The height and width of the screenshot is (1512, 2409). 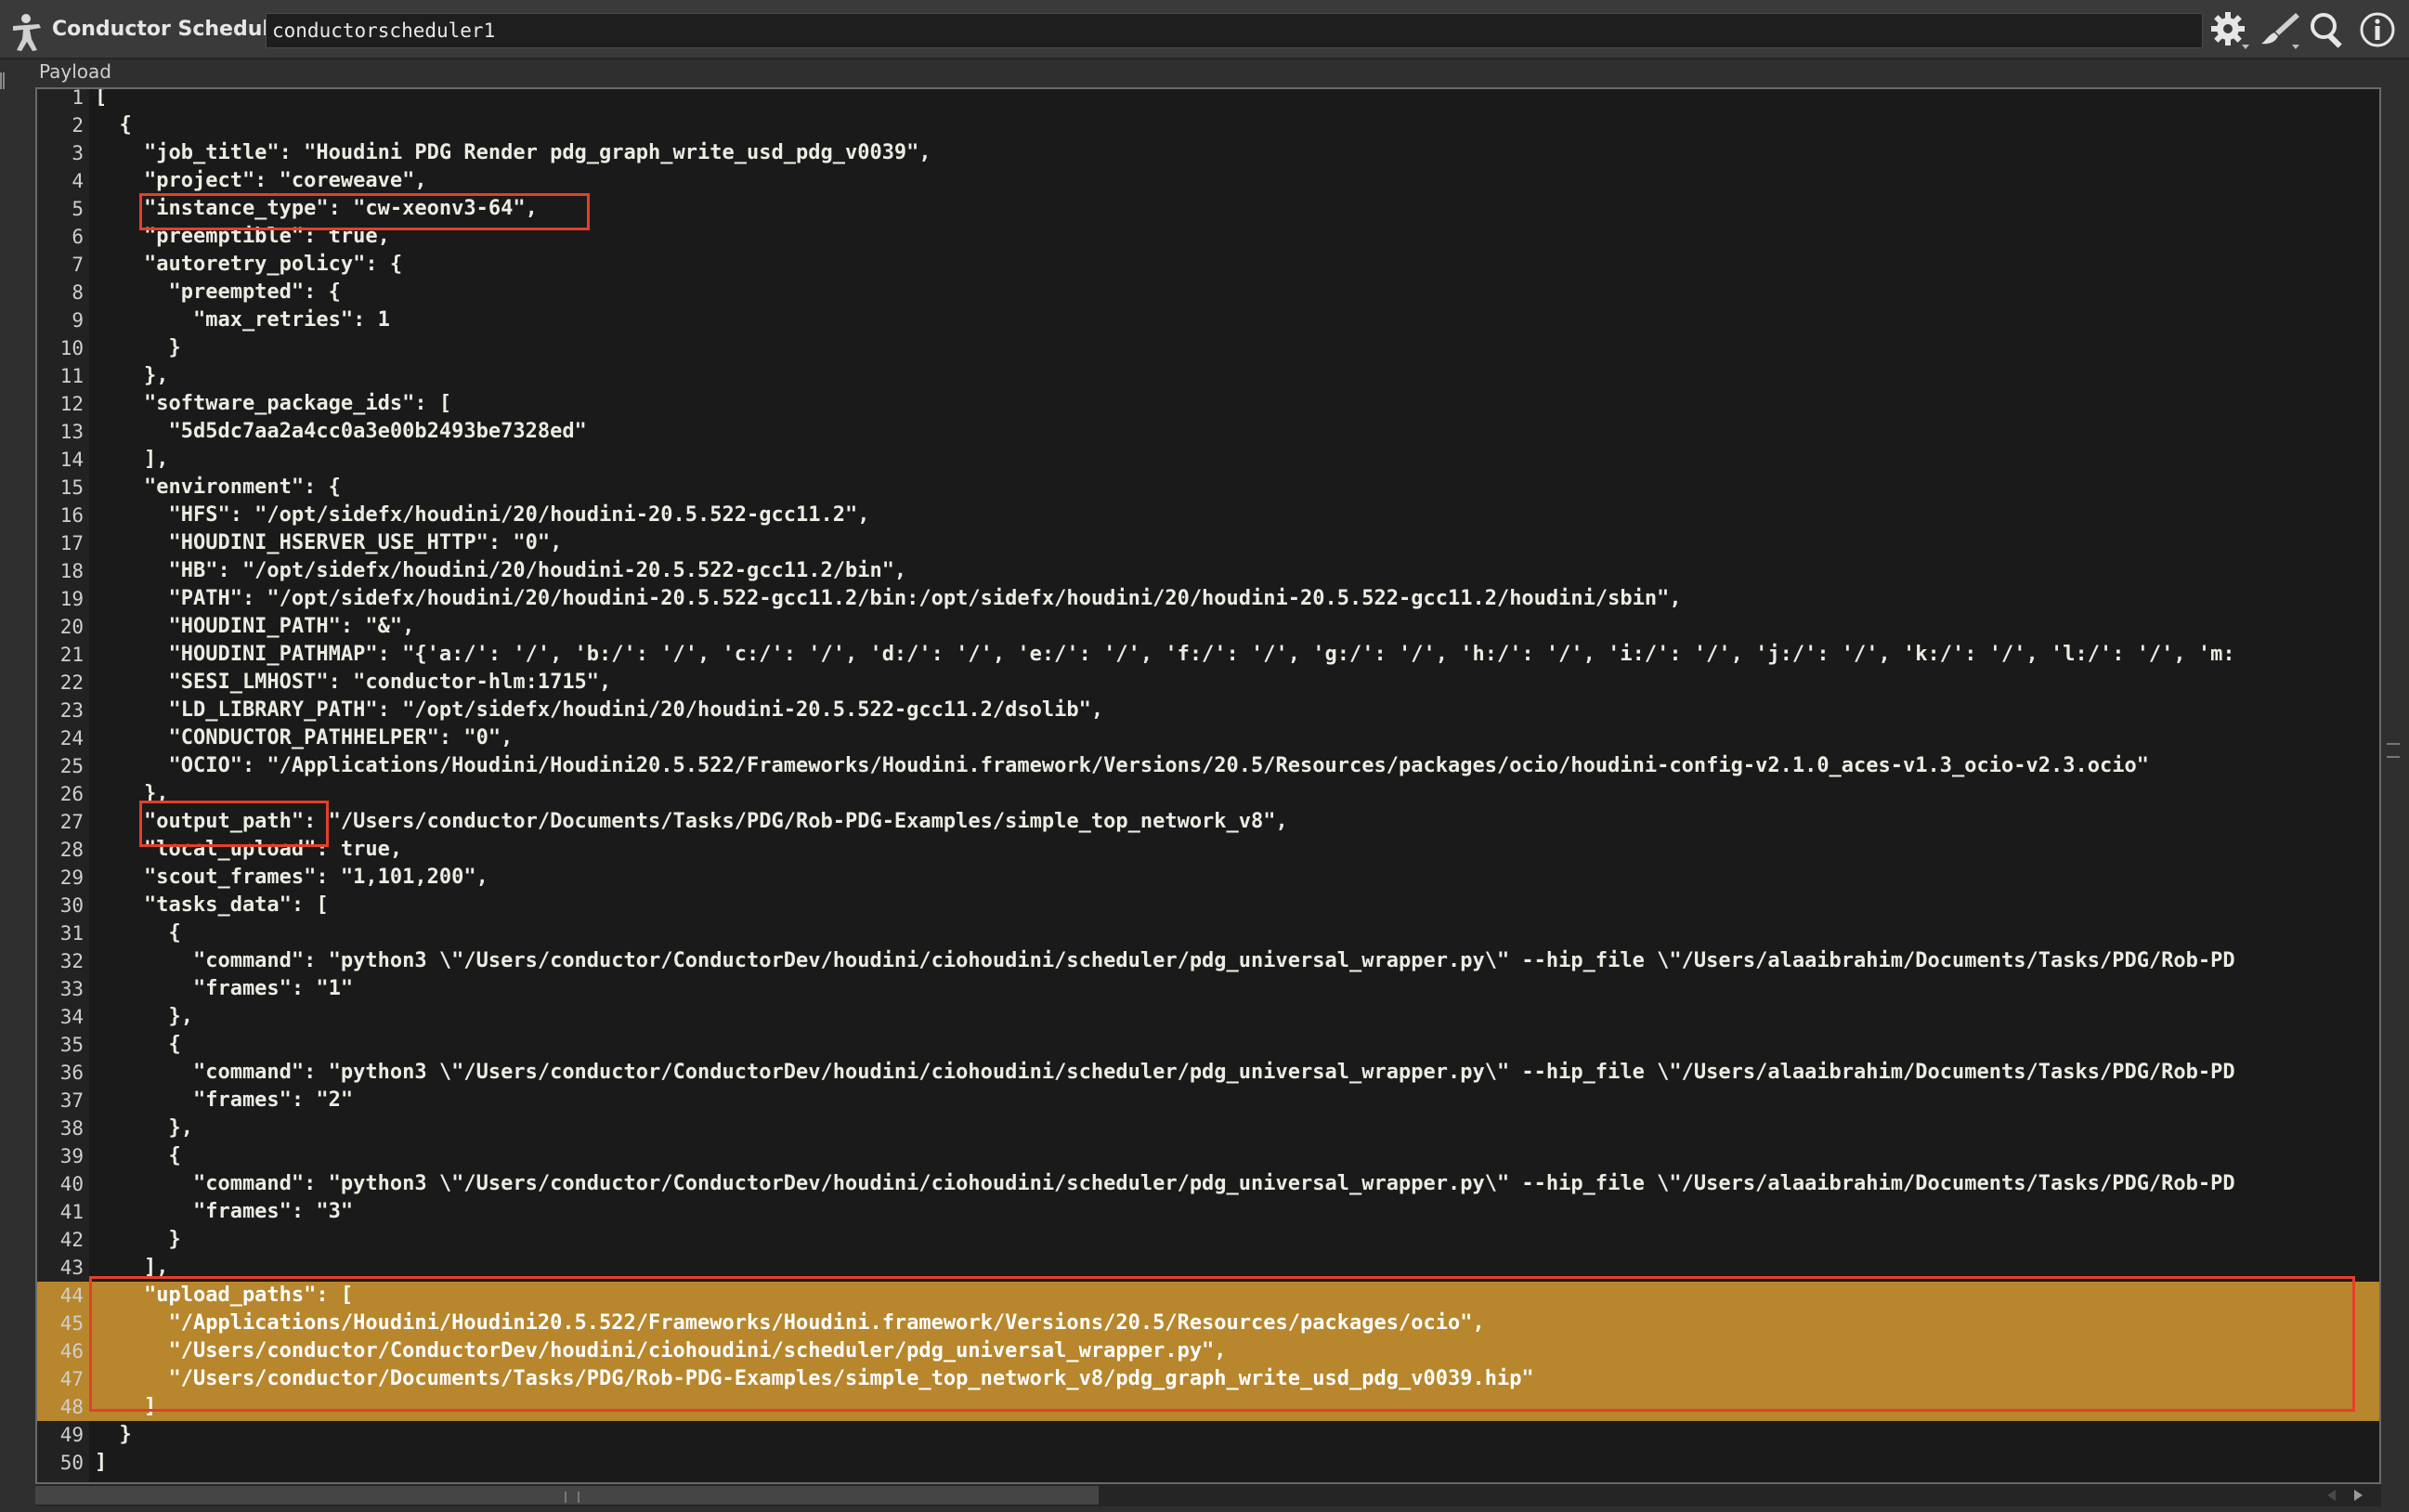 I want to click on line-number: 2, so click(x=78, y=126).